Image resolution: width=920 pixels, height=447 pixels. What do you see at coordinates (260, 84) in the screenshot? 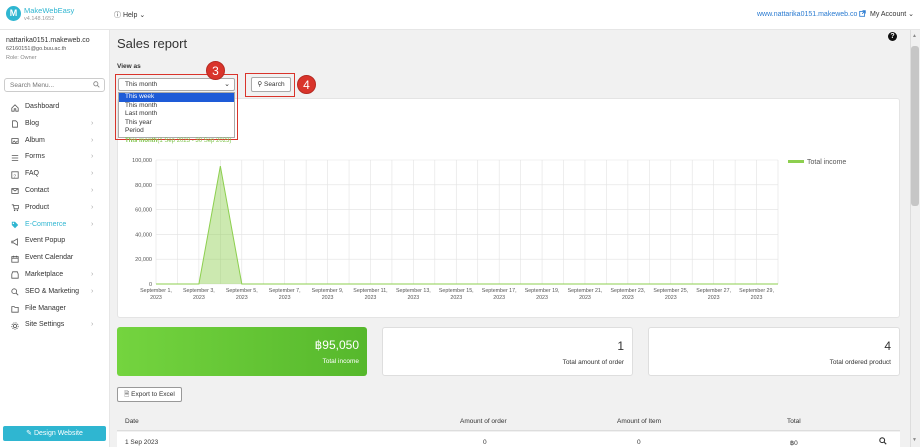
I see `search-icon: ⚲` at bounding box center [260, 84].